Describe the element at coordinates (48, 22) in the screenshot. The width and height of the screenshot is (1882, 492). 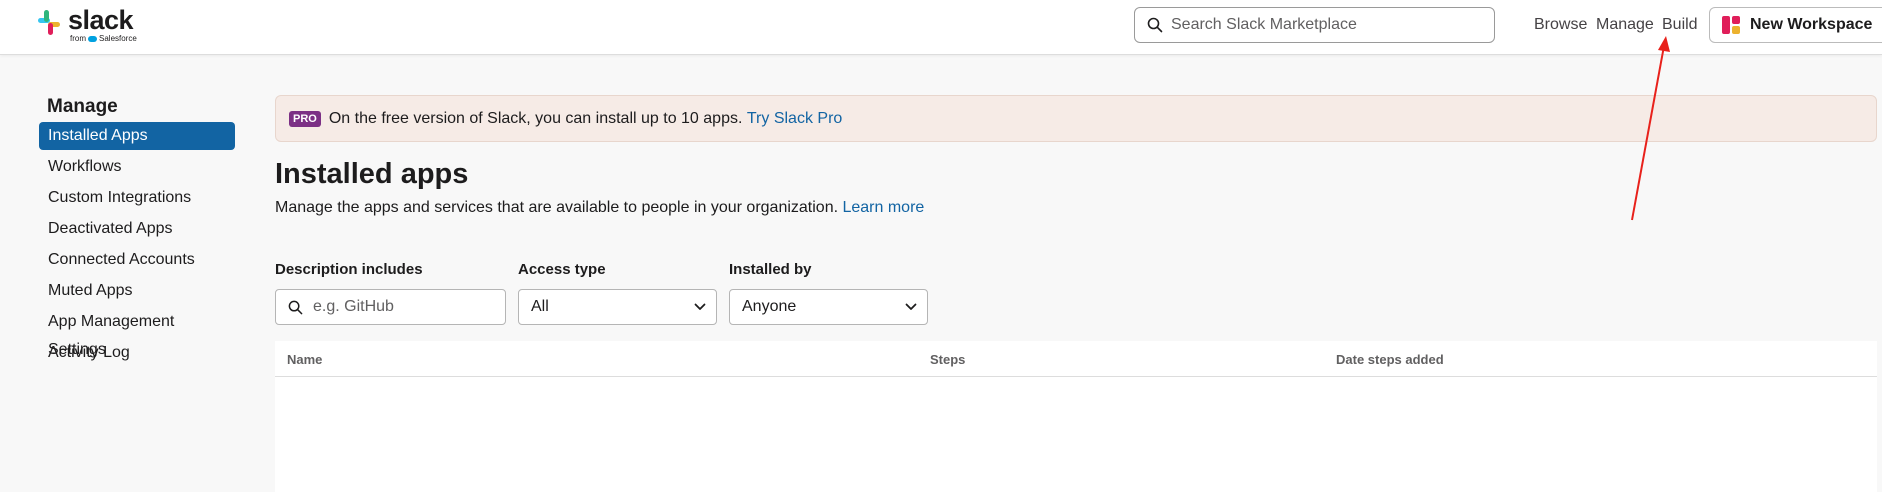
I see `slack-logo-icon` at that location.